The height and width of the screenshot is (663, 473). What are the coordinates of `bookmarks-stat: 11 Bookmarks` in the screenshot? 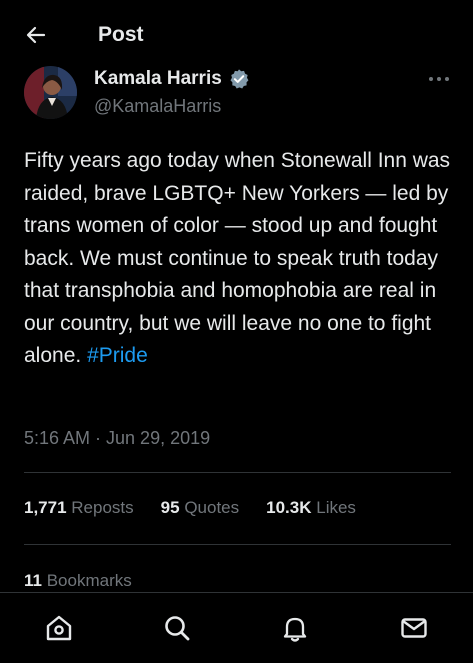 It's located at (78, 581).